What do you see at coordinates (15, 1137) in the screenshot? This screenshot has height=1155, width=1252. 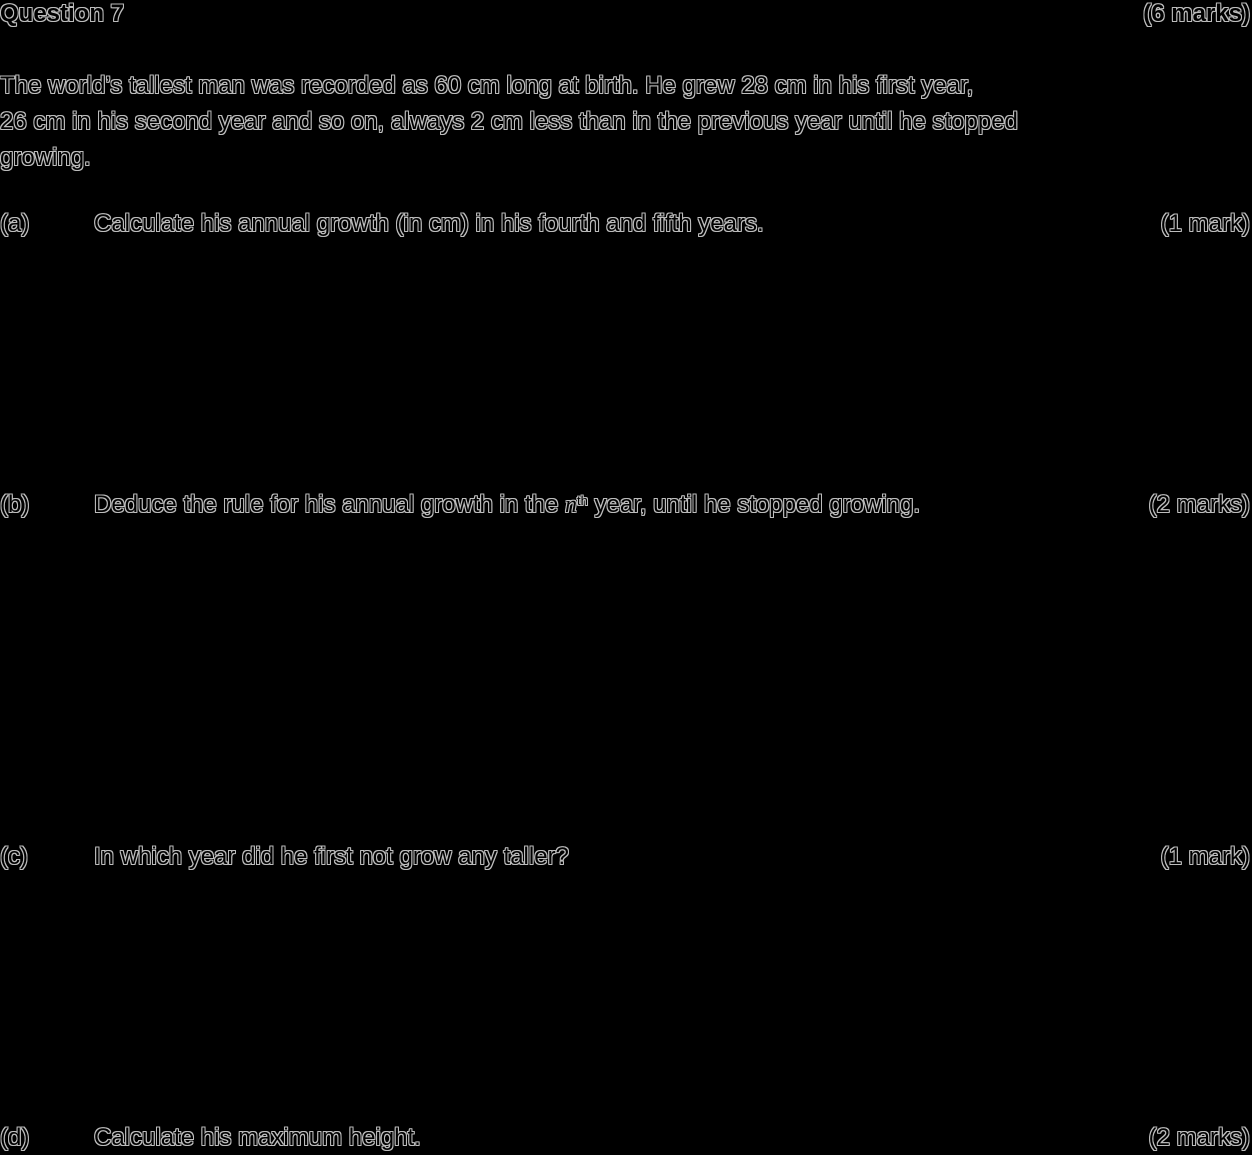 I see `part-d-label: (d)` at bounding box center [15, 1137].